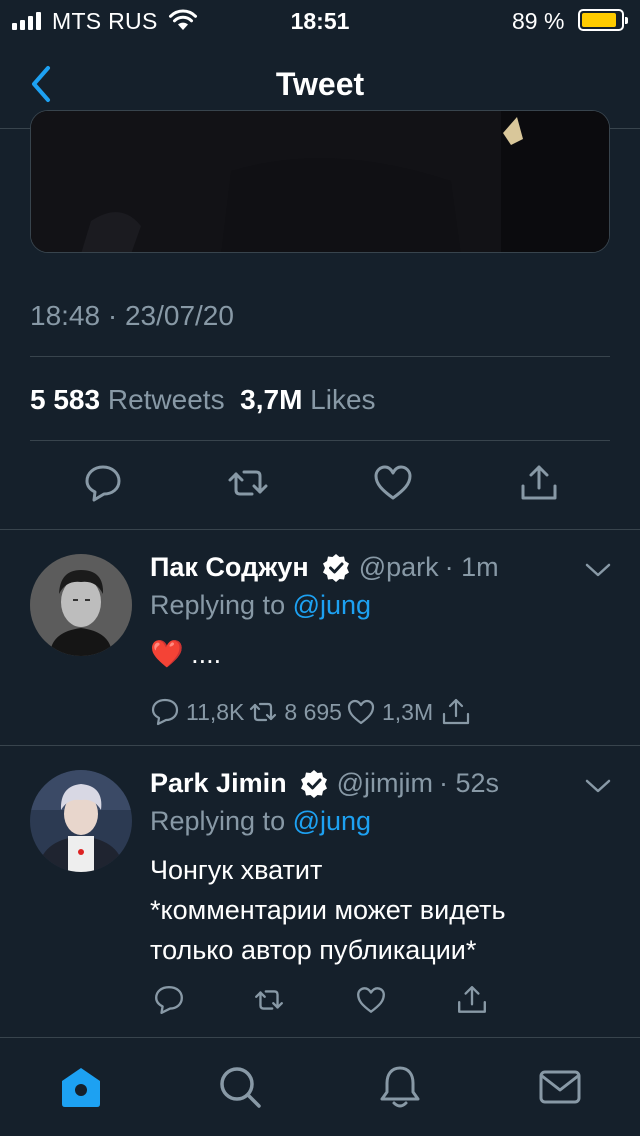 This screenshot has height=1136, width=640. I want to click on reply-header: Пак Соджун @park · 1m, so click(324, 567).